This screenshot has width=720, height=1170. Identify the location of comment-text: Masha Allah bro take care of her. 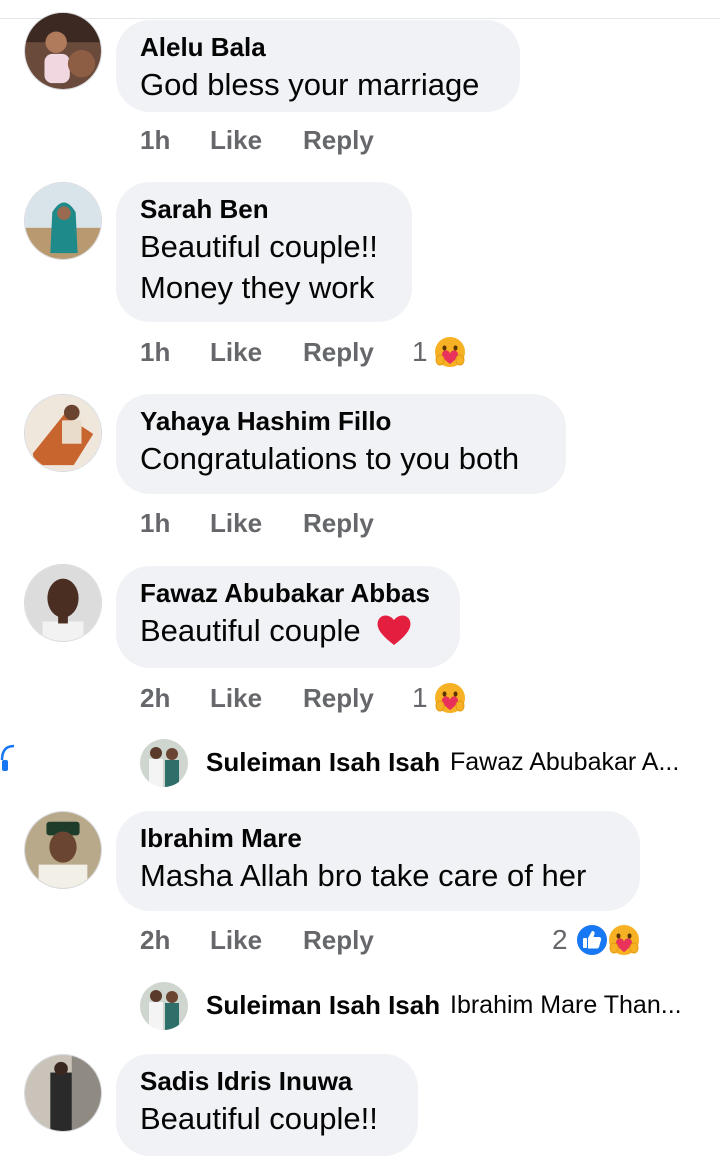
(363, 875).